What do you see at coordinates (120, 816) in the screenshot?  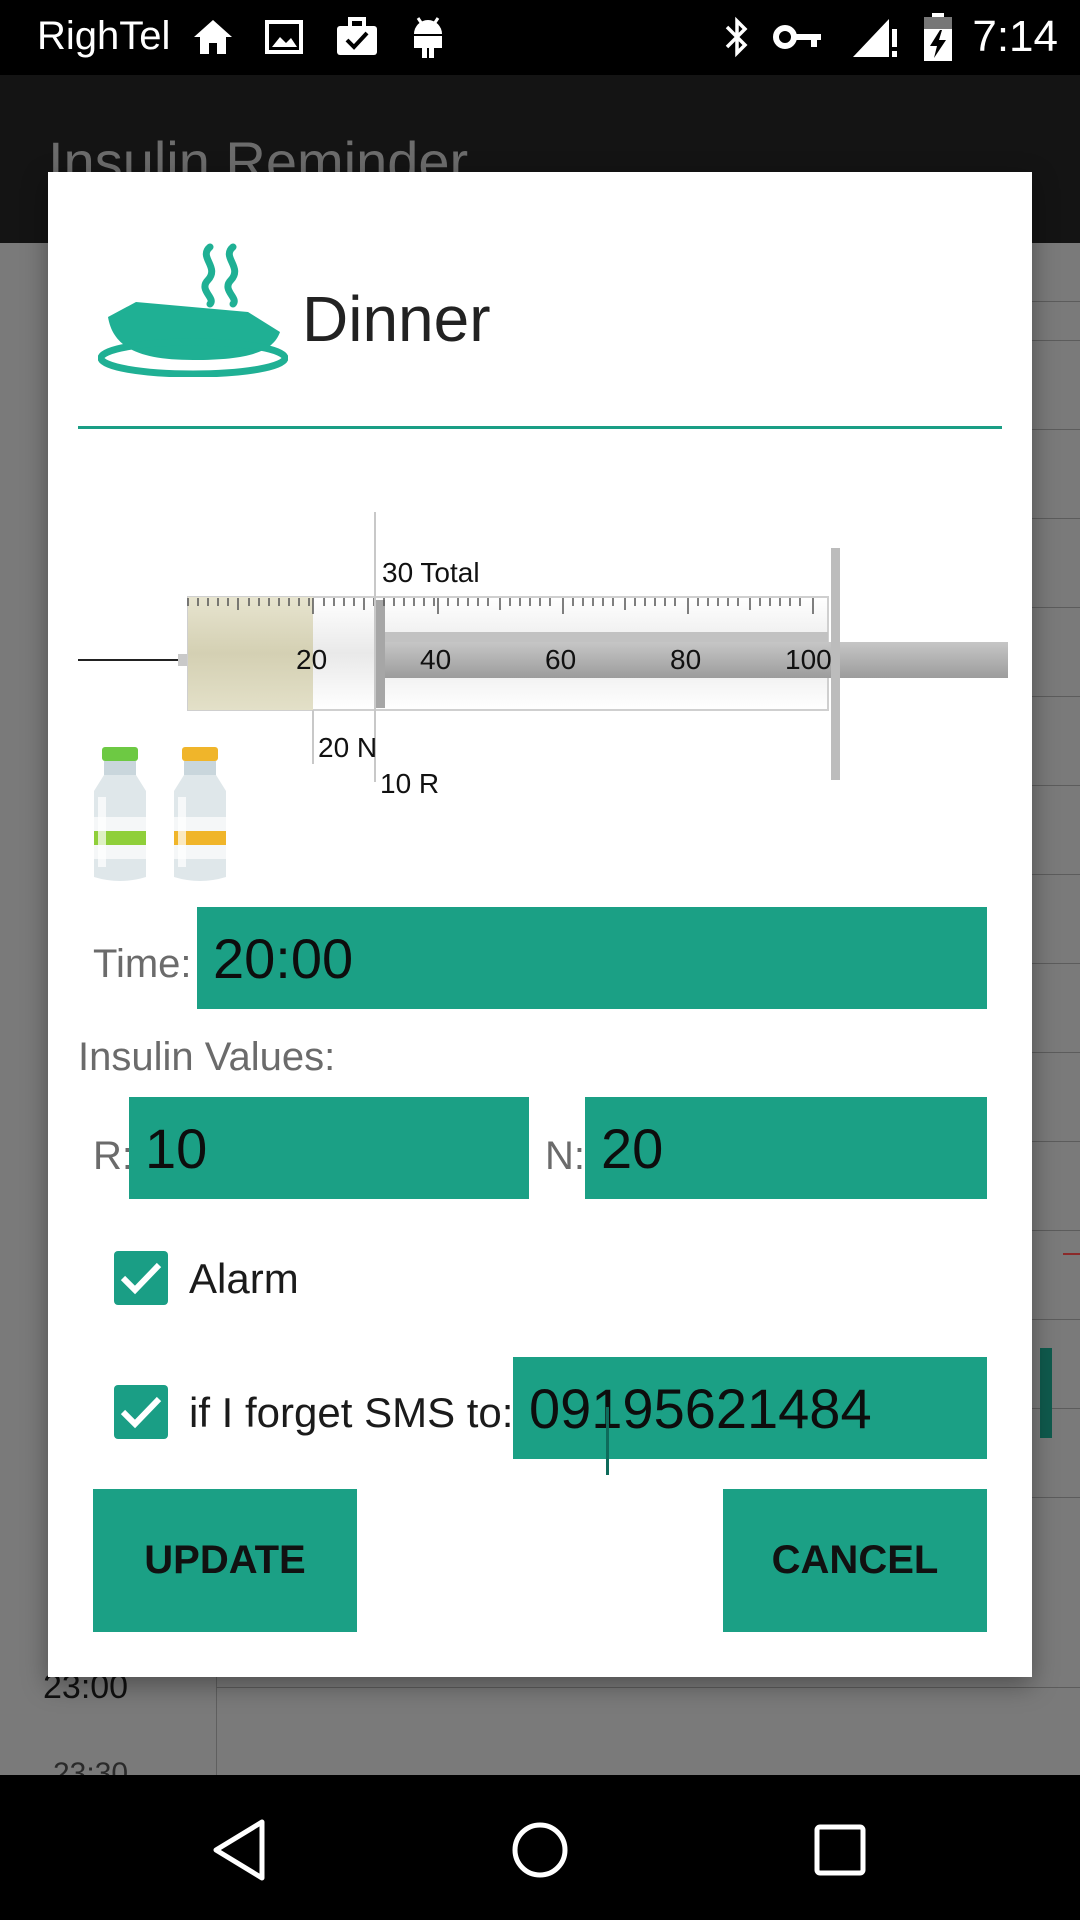 I see `n-insulin-vial-icon` at bounding box center [120, 816].